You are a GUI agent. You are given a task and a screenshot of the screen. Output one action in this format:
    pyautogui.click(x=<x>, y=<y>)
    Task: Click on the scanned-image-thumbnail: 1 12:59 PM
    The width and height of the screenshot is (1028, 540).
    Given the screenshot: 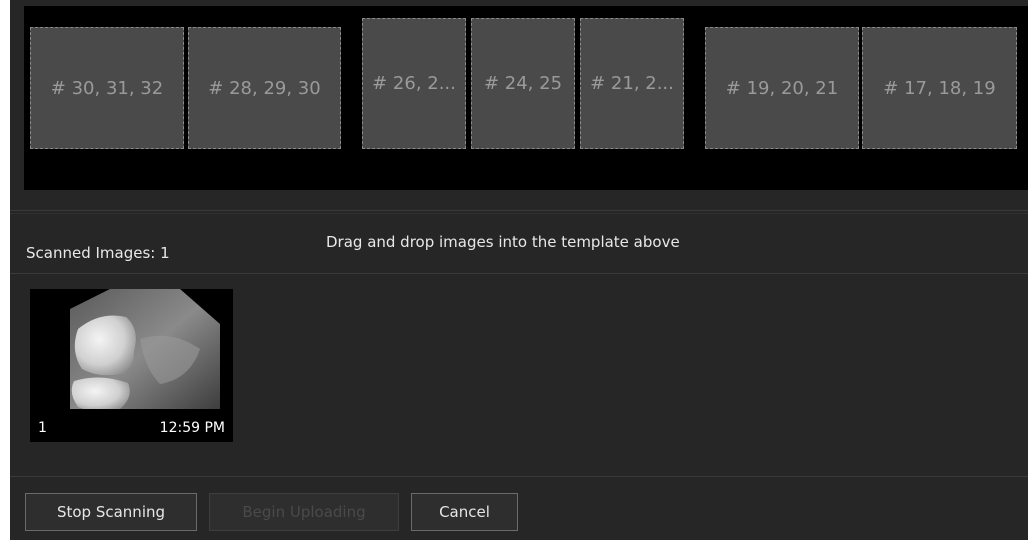 What is the action you would take?
    pyautogui.click(x=131, y=365)
    